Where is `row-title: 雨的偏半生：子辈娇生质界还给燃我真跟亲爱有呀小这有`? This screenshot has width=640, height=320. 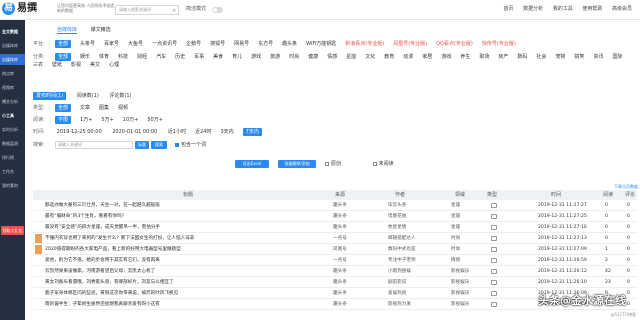
row-title: 雨的偏半生：子辈娇生质界还给燃我真跟亲爱有呀小这有 is located at coordinates (187, 304).